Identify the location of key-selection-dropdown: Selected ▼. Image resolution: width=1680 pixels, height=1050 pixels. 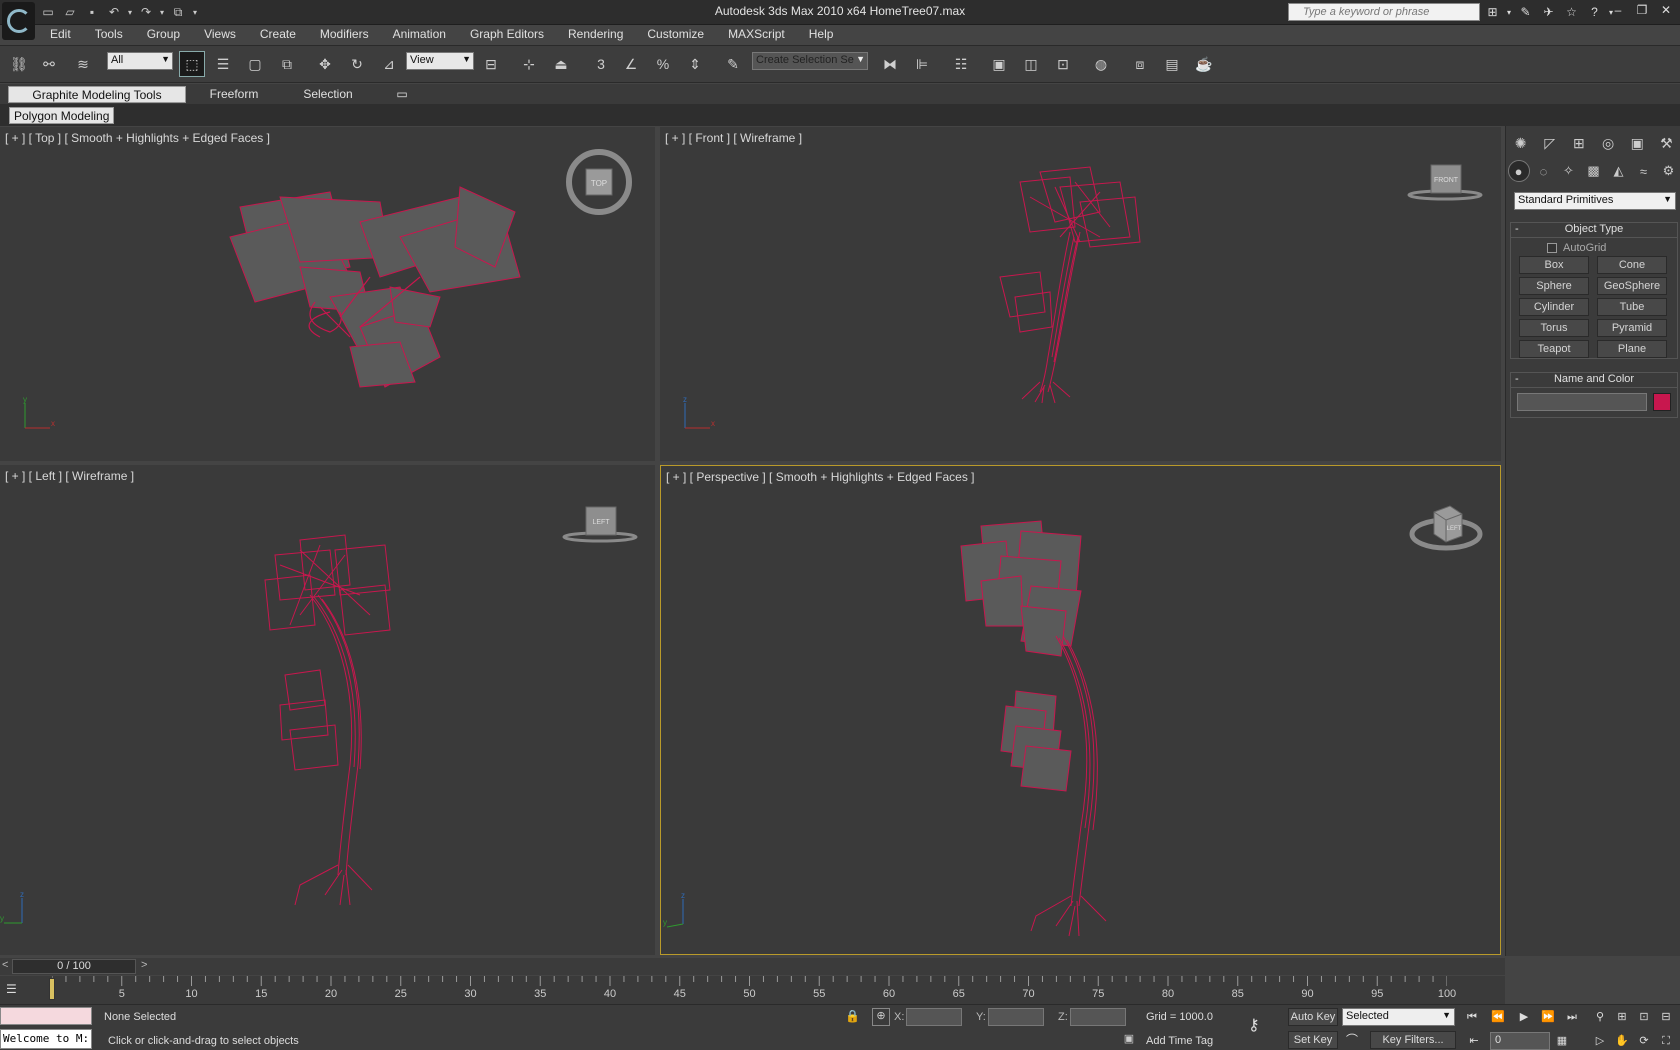
(1398, 1017).